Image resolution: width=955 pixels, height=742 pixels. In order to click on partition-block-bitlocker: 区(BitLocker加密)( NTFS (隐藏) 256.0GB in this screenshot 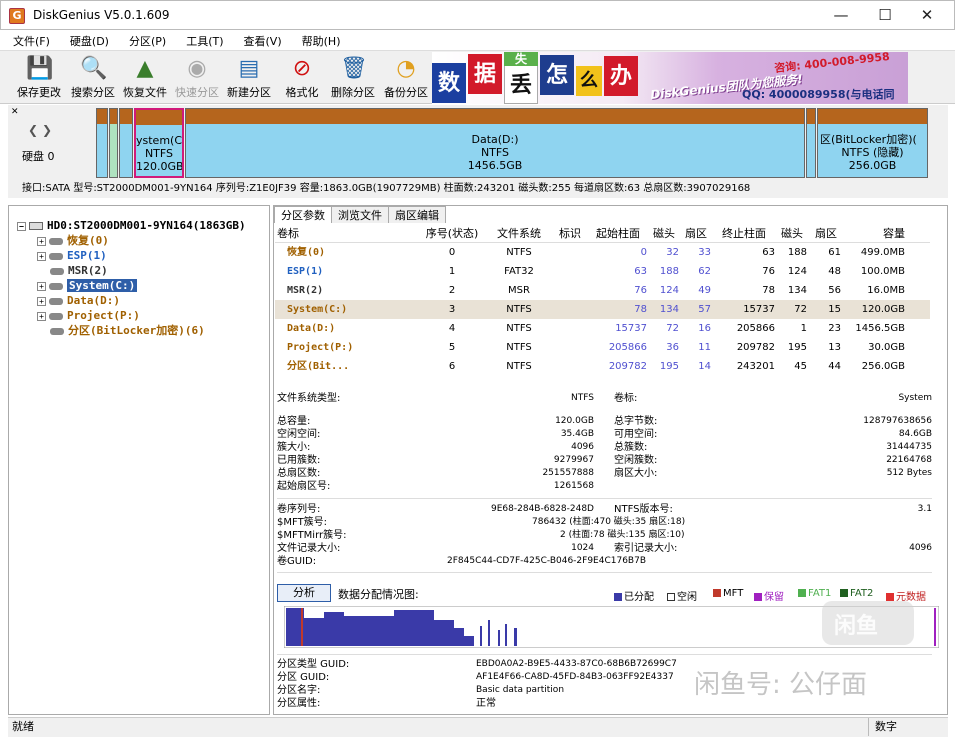, I will do `click(872, 143)`.